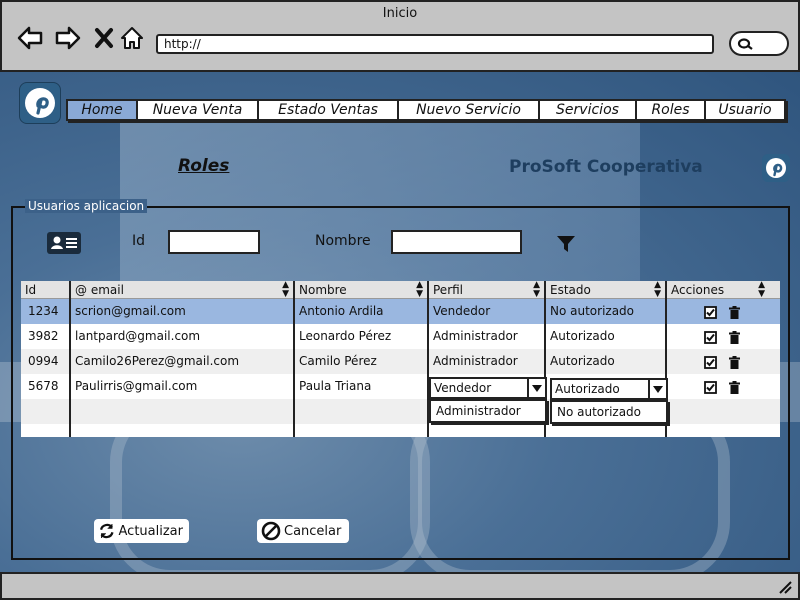 This screenshot has height=600, width=800. I want to click on estado-select: Autorizado, so click(609, 389).